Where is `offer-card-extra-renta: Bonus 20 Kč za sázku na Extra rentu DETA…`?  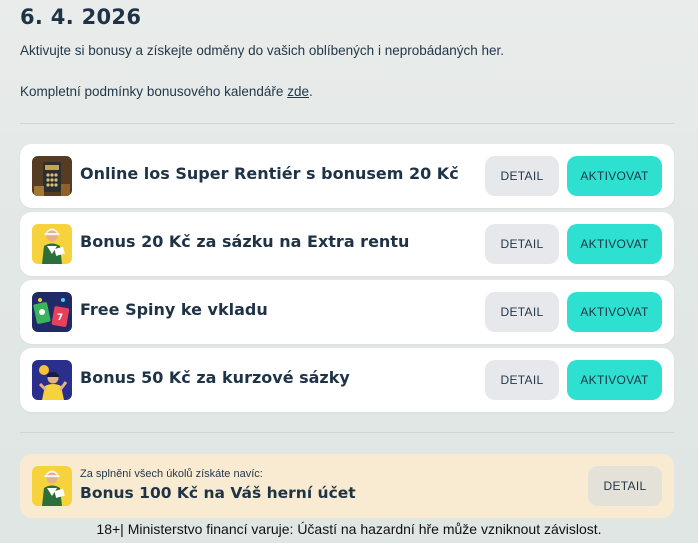 offer-card-extra-renta: Bonus 20 Kč za sázku na Extra rentu DETA… is located at coordinates (347, 244).